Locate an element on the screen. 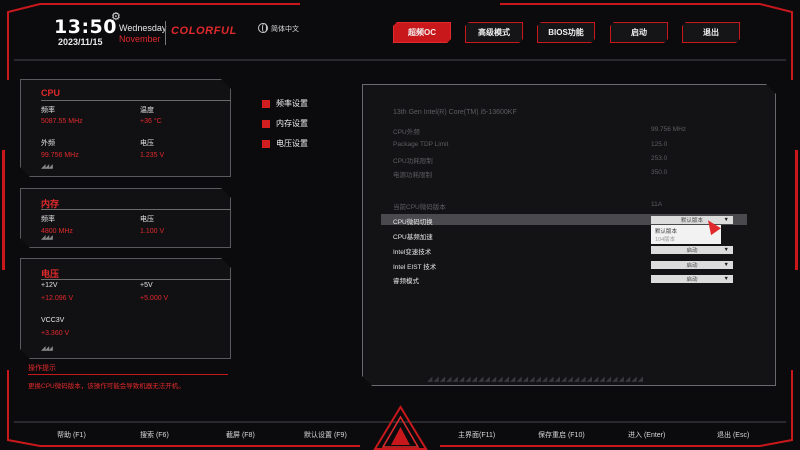 This screenshot has height=450, width=800. tab-advanced: 高级模式 is located at coordinates (494, 32).